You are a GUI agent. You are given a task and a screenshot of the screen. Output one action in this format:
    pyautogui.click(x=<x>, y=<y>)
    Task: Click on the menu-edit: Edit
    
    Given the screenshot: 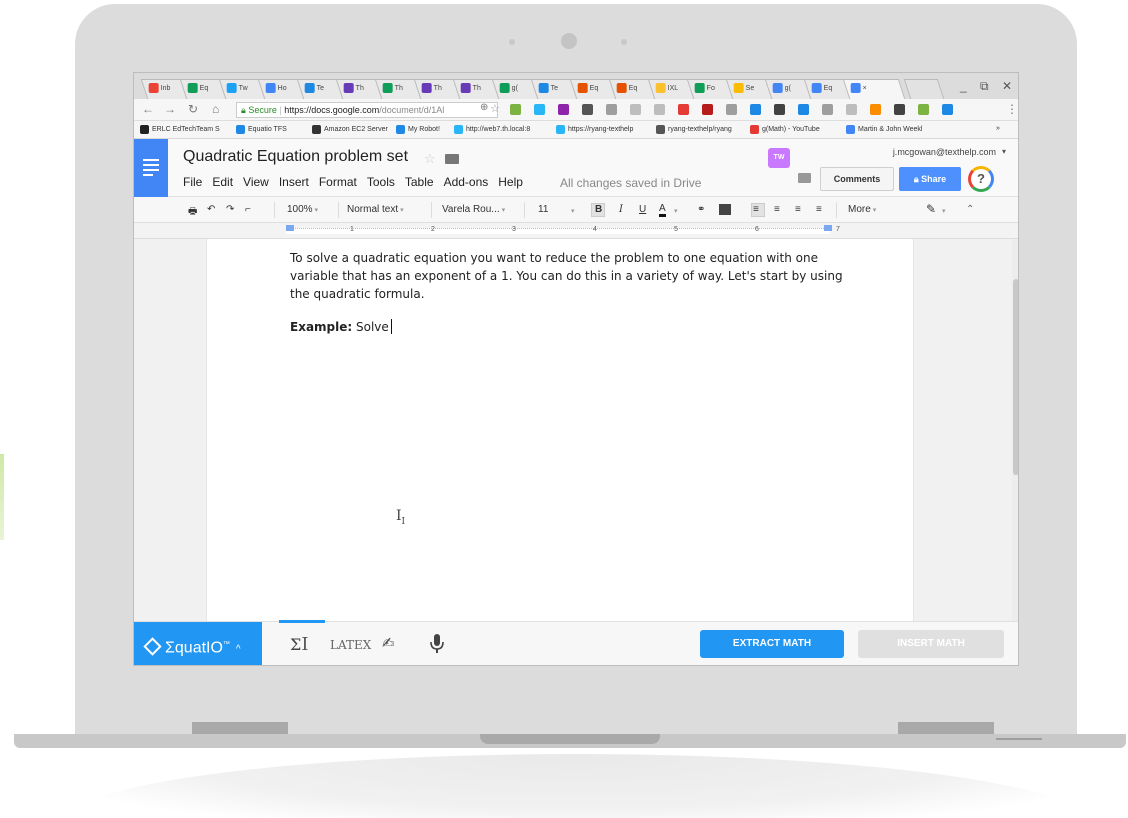 What is the action you would take?
    pyautogui.click(x=222, y=182)
    